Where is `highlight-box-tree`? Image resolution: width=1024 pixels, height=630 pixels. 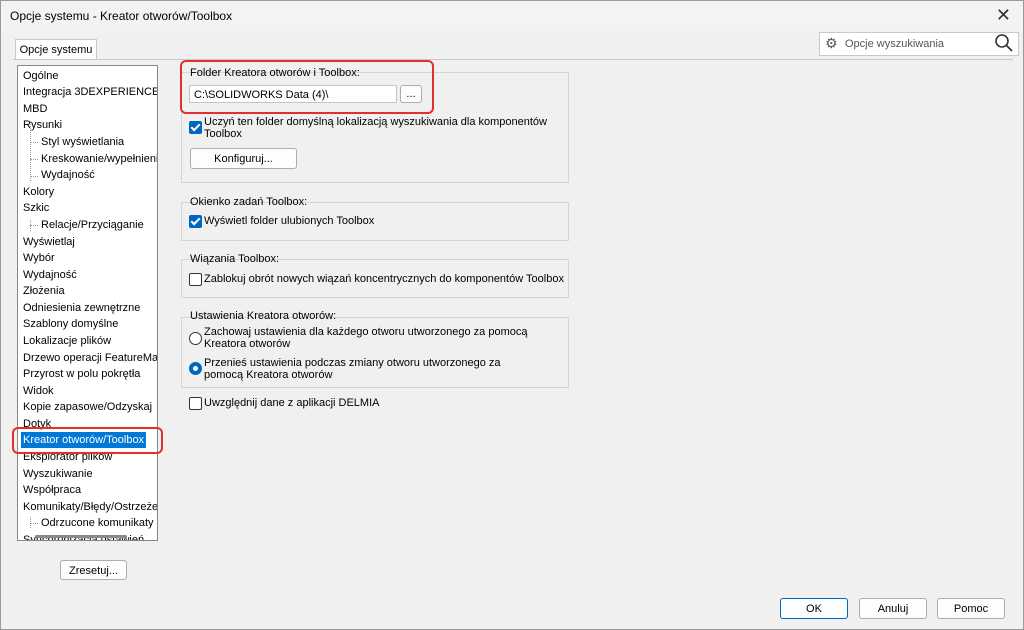 highlight-box-tree is located at coordinates (87, 440).